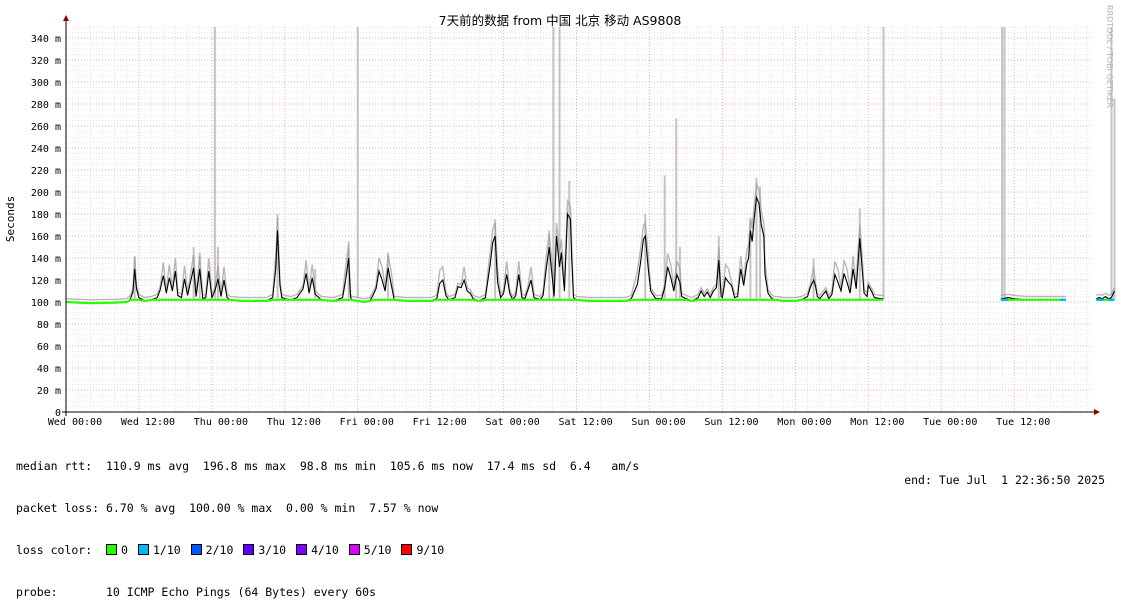 Image resolution: width=1121 pixels, height=613 pixels. I want to click on loss-legend-item: 2/10, so click(212, 550).